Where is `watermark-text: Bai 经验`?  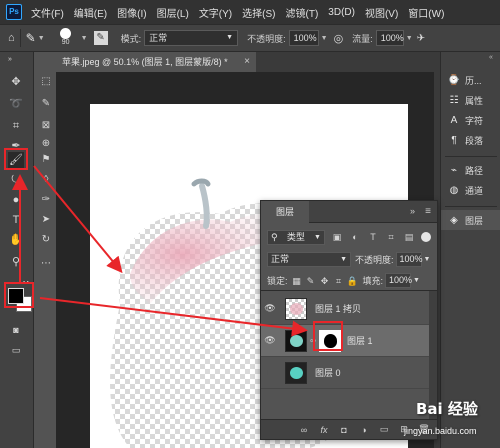
watermark-text: Bai 经验 is located at coordinates (447, 409).